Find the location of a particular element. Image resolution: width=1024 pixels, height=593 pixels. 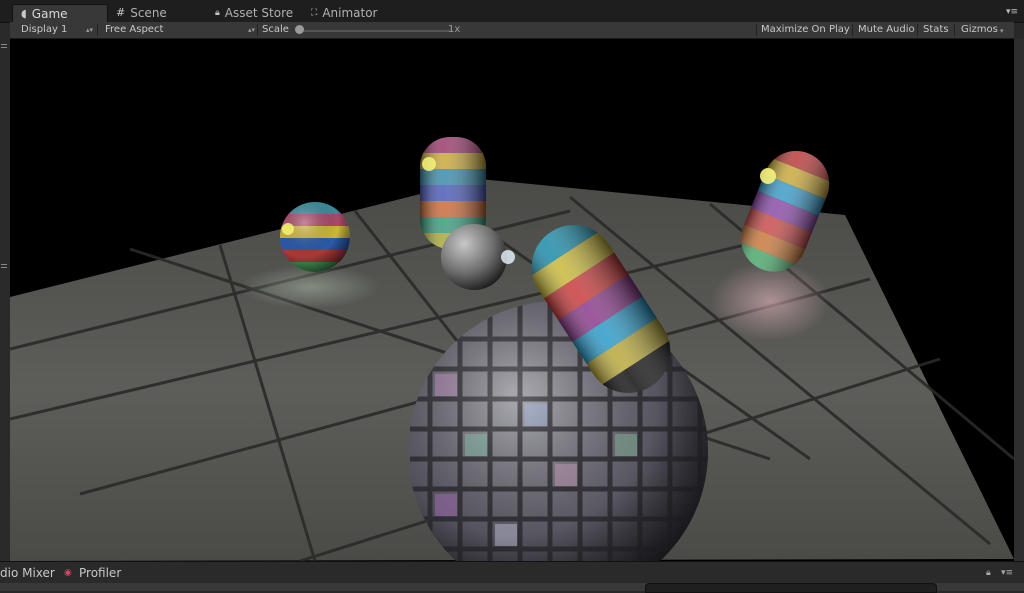

aspect-dropdown: Free Aspect is located at coordinates (134, 30).